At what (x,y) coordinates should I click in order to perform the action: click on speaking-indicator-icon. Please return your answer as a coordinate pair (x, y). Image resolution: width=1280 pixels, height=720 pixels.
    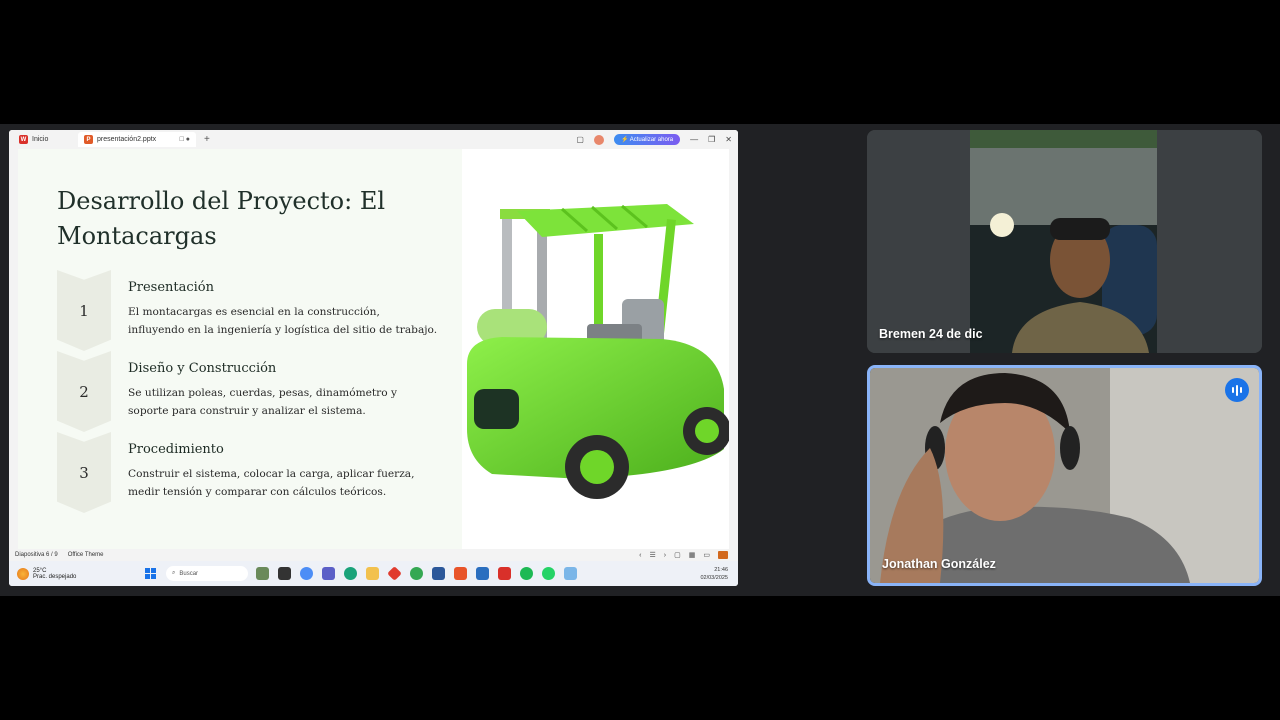
    Looking at the image, I should click on (1237, 390).